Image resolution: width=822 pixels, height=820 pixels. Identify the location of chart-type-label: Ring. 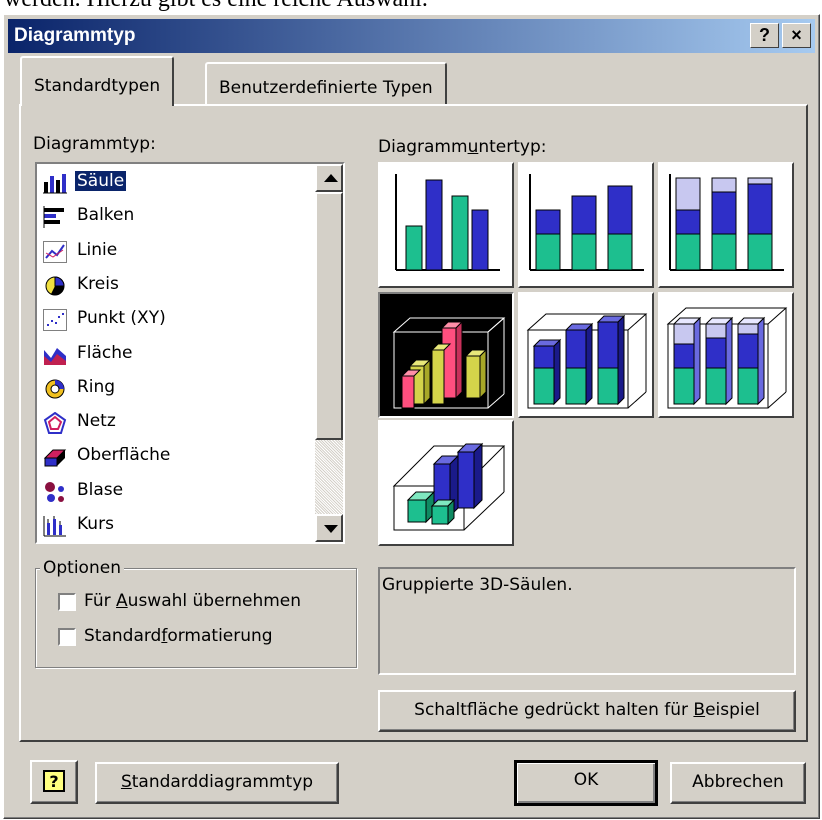
(96, 386).